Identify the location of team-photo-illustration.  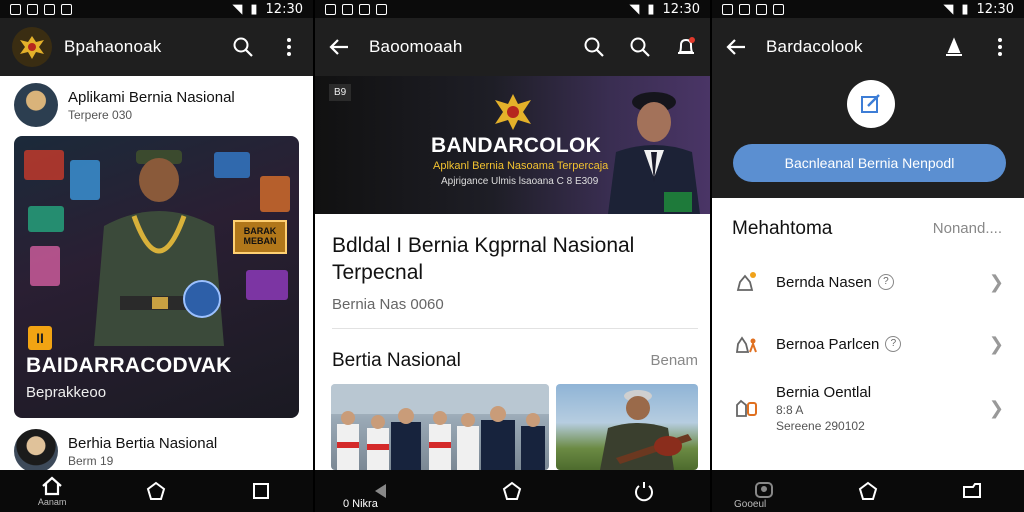
(440, 427).